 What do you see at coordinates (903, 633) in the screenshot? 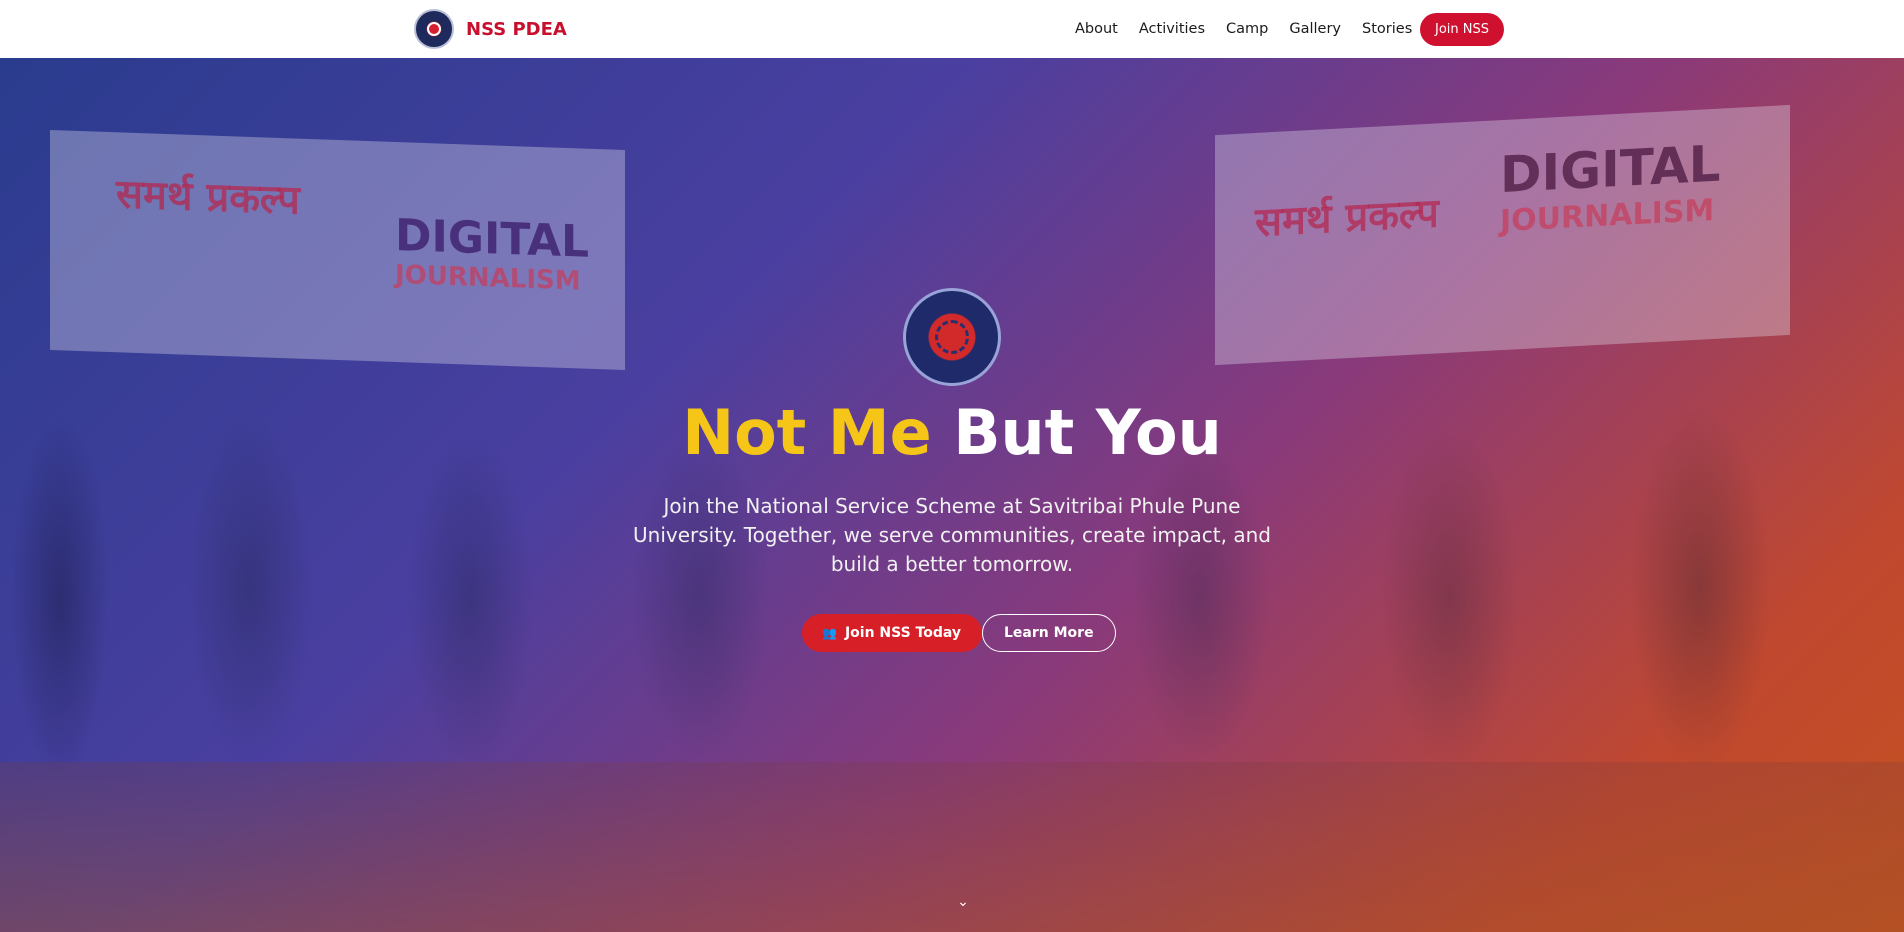
I see `join-nss-today-label: Join NSS Today` at bounding box center [903, 633].